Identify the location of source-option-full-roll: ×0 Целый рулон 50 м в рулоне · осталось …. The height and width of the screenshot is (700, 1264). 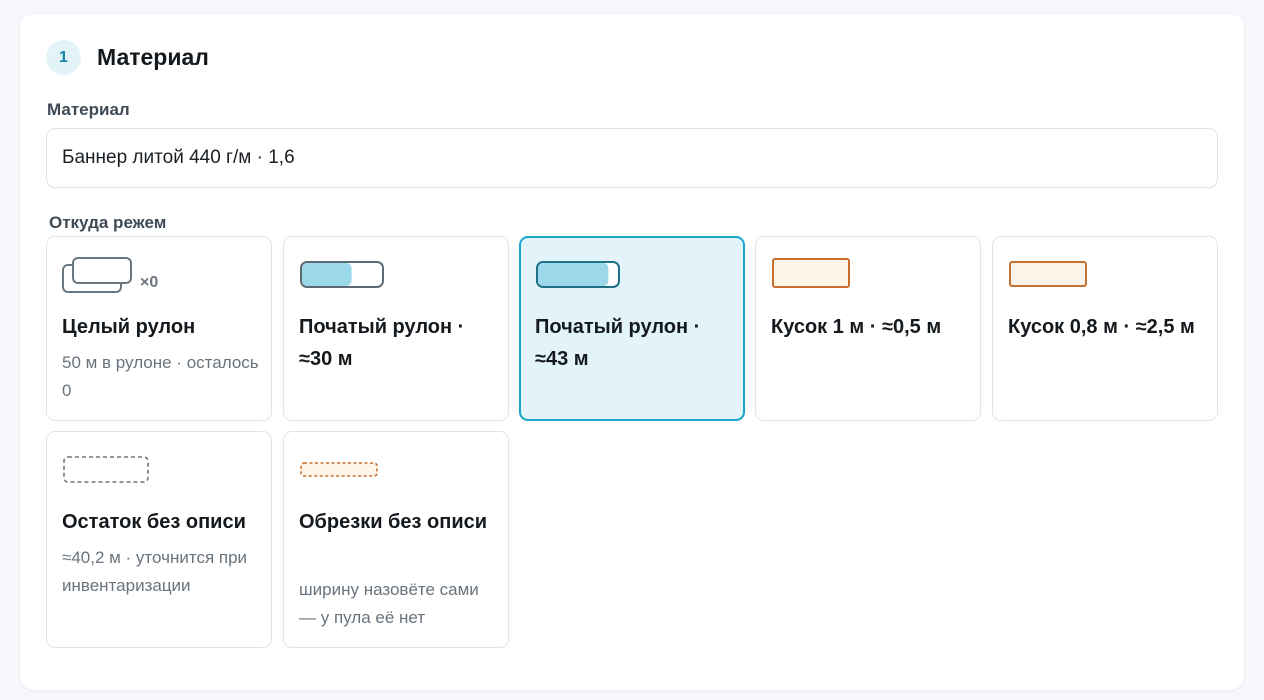
(159, 328).